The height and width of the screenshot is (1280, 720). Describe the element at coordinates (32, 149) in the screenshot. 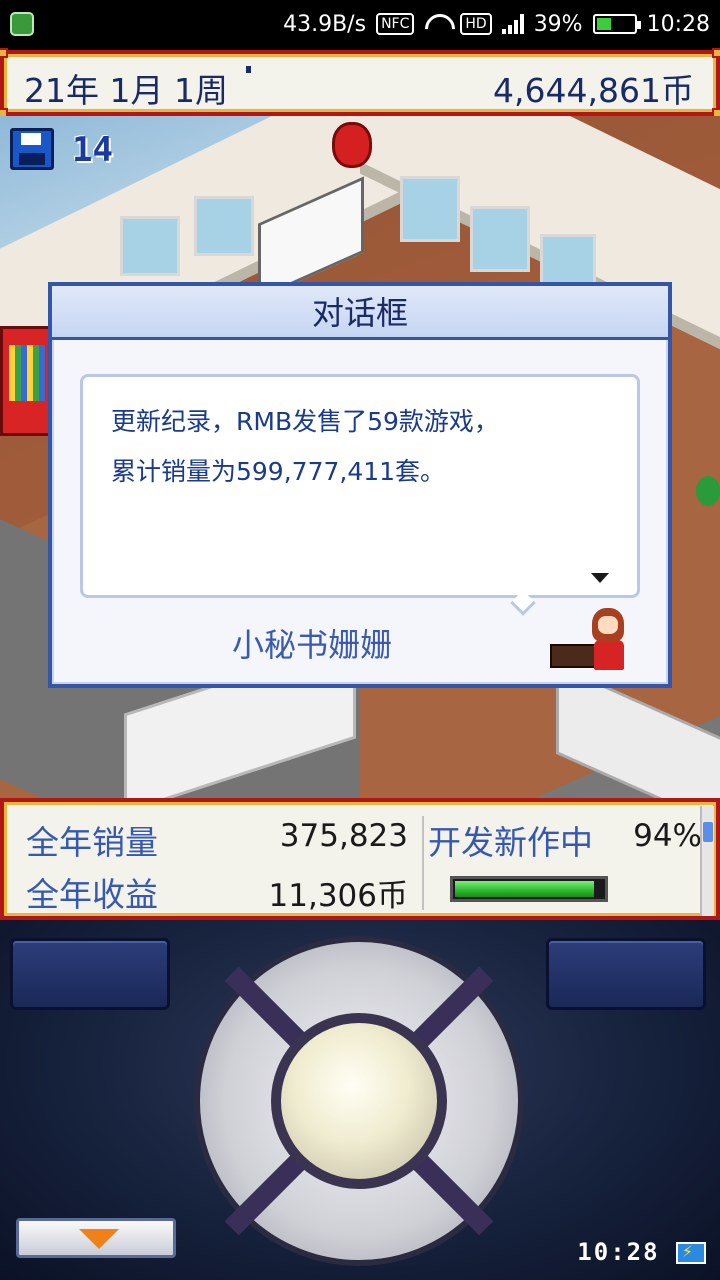

I see `floppy-disk-icon` at that location.